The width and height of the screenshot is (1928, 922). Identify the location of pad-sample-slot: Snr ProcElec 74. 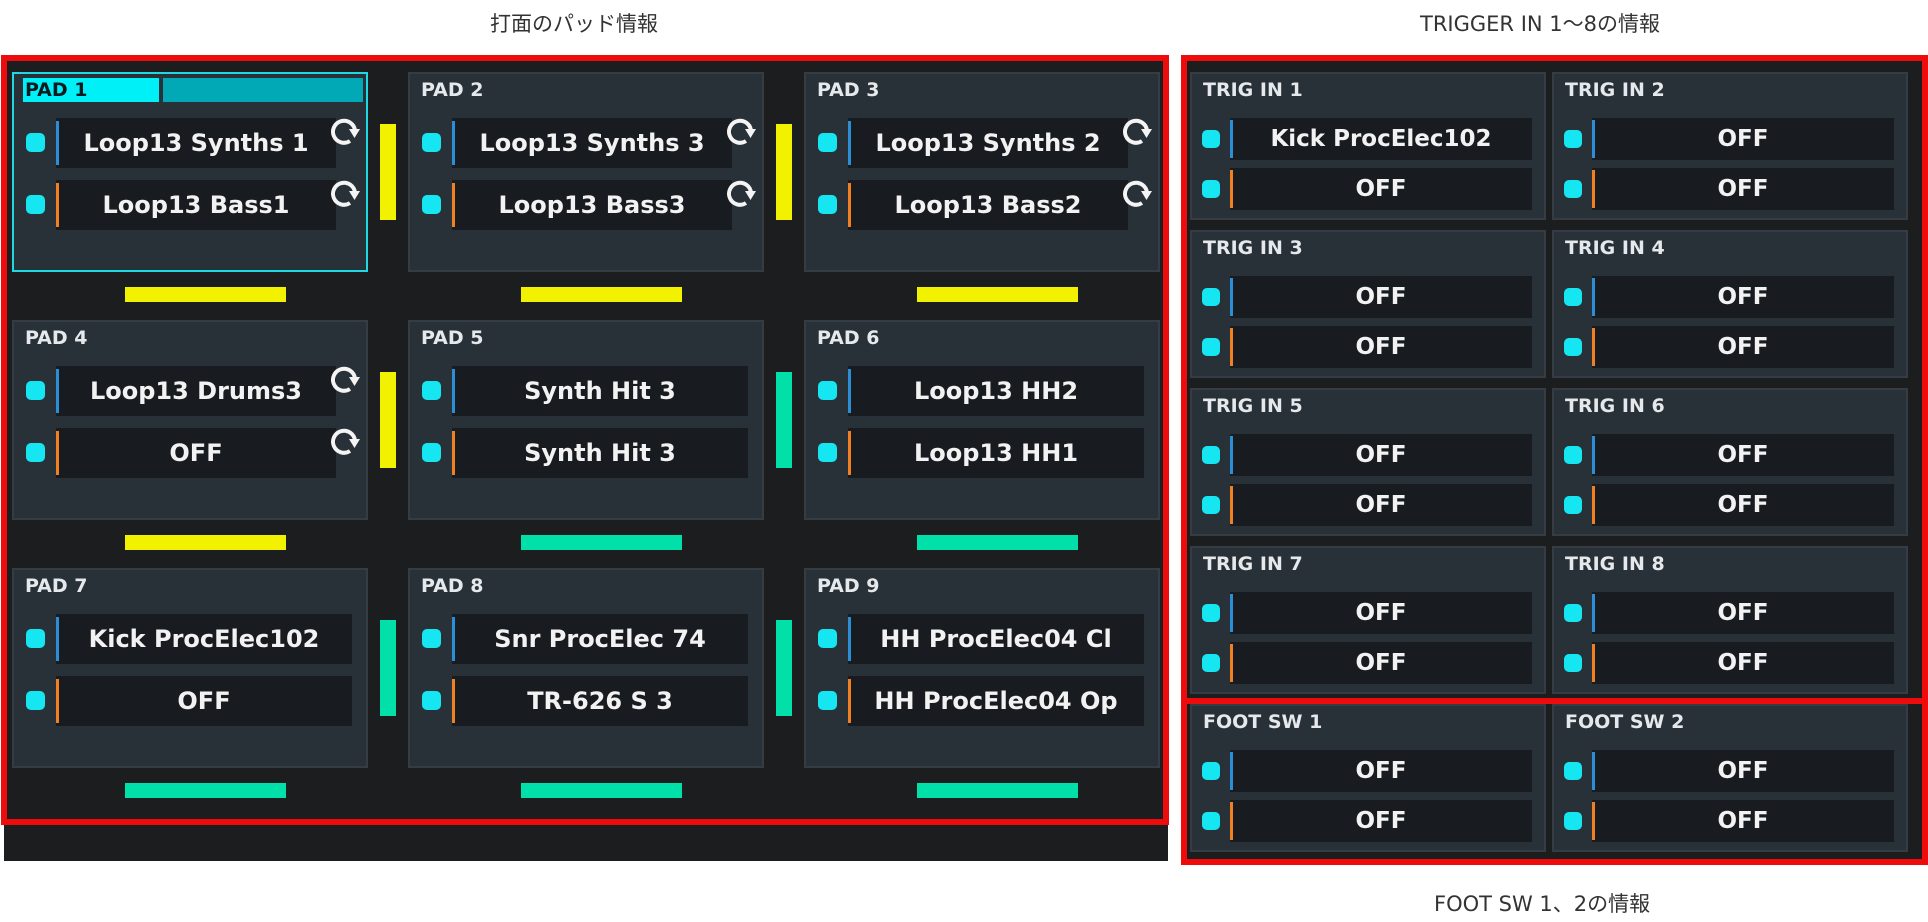
(600, 639).